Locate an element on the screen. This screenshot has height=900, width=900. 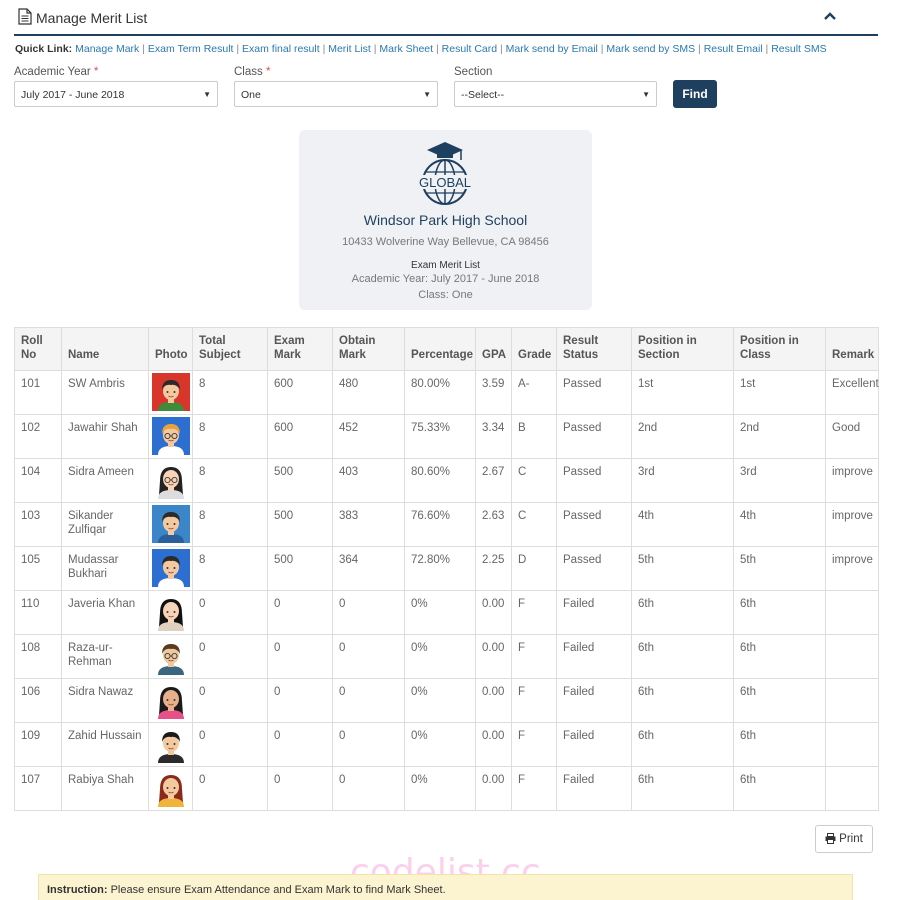
exam-mark-cell: 0 is located at coordinates (300, 612).